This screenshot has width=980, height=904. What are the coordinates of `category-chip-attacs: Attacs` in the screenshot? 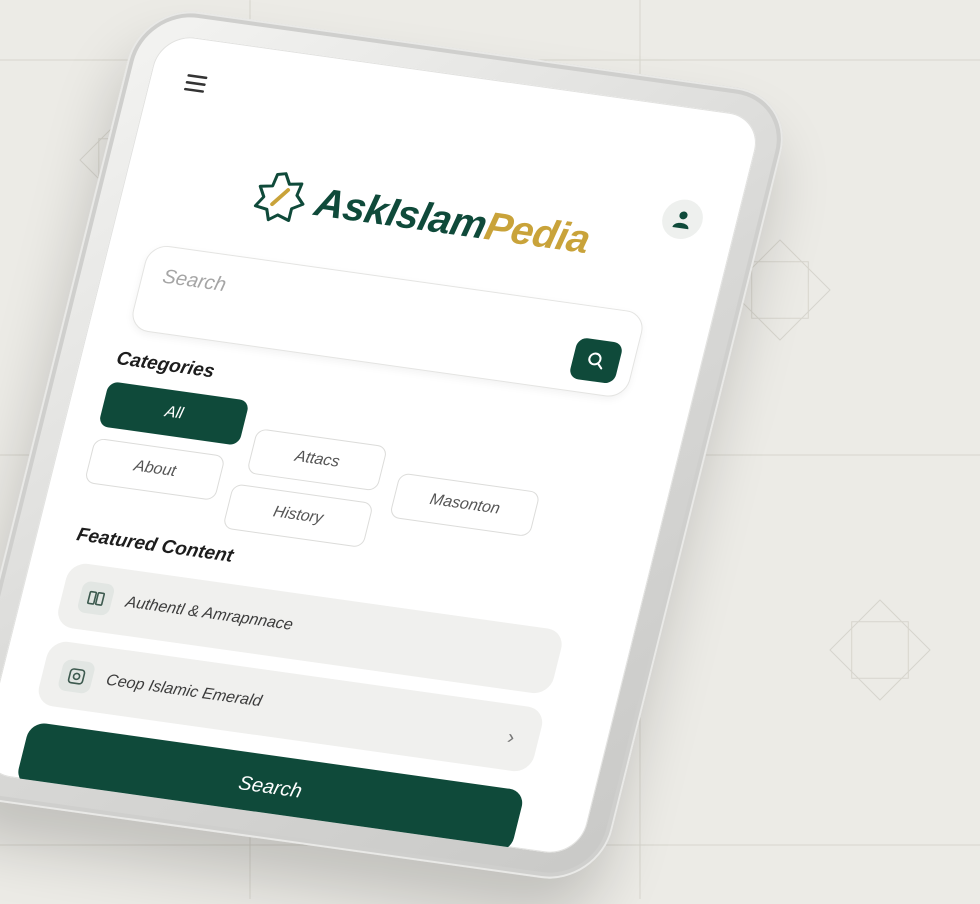 It's located at (317, 460).